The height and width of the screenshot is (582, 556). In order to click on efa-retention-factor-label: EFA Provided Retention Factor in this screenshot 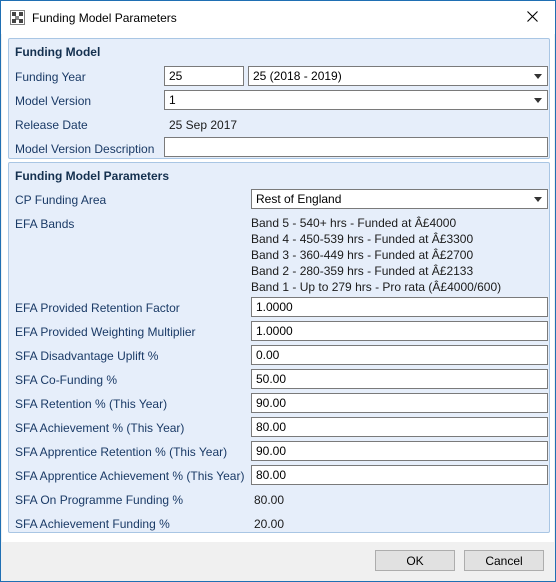, I will do `click(97, 308)`.